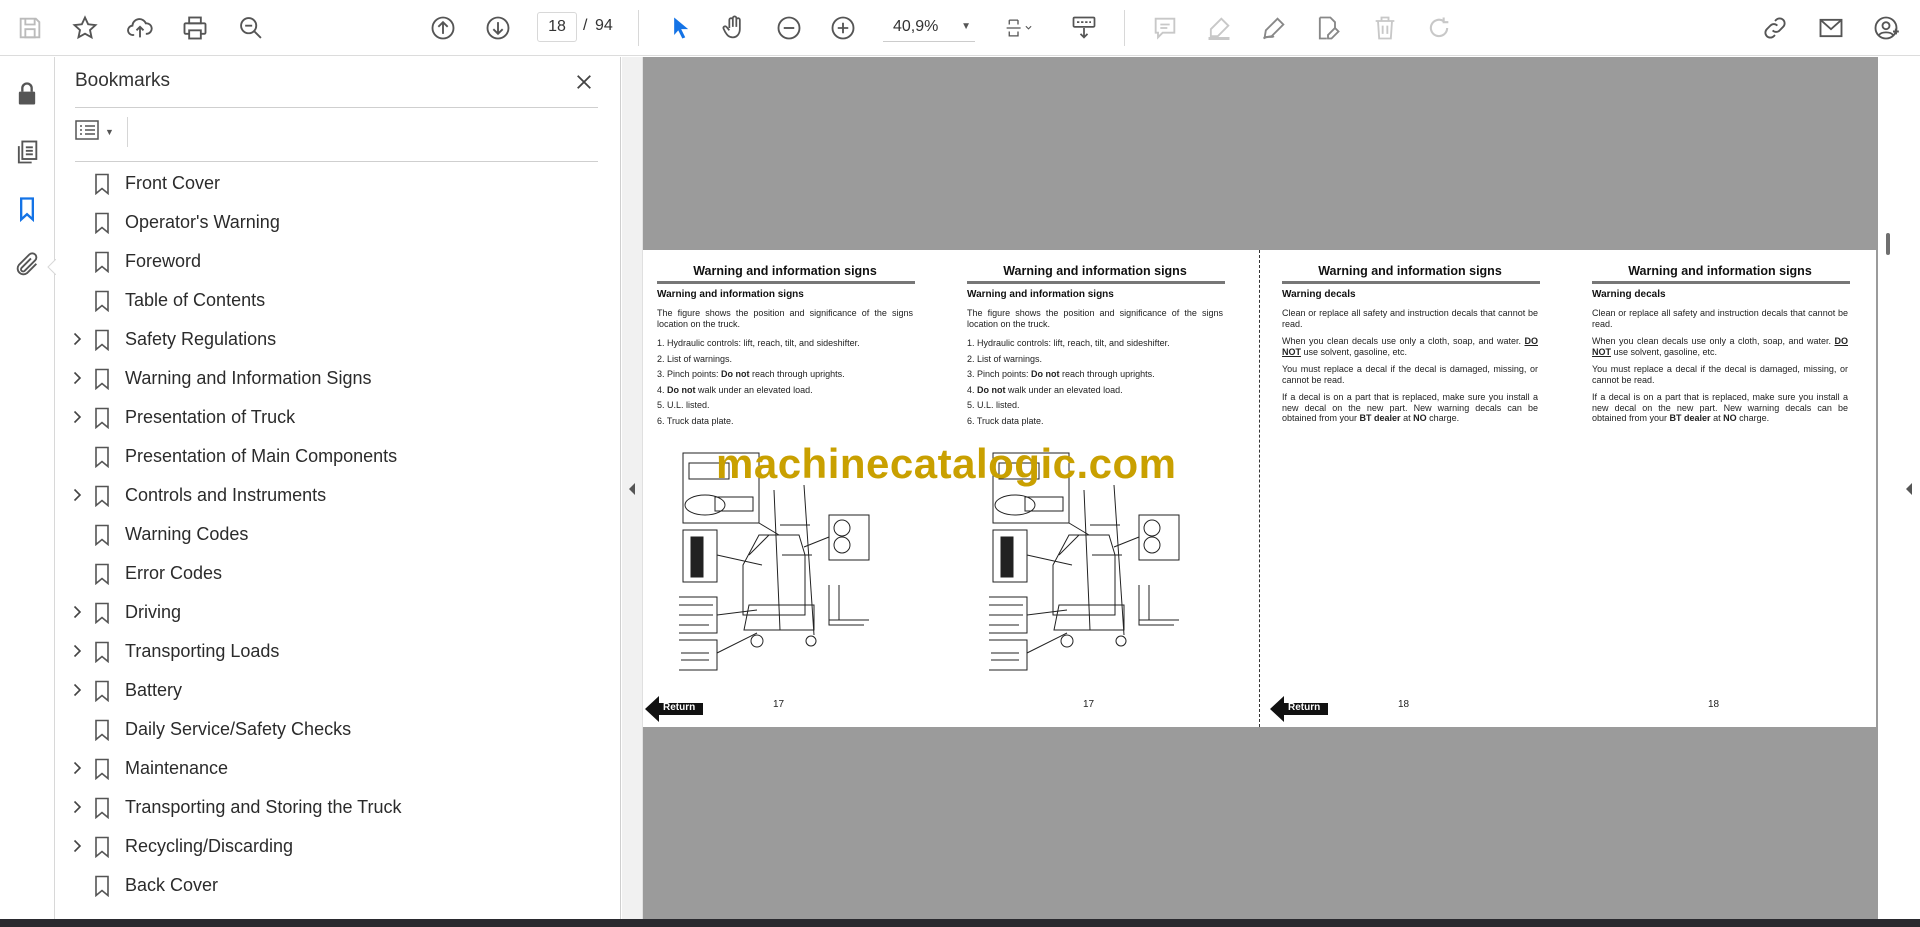 This screenshot has height=927, width=1920. I want to click on account-icon, so click(1886, 28).